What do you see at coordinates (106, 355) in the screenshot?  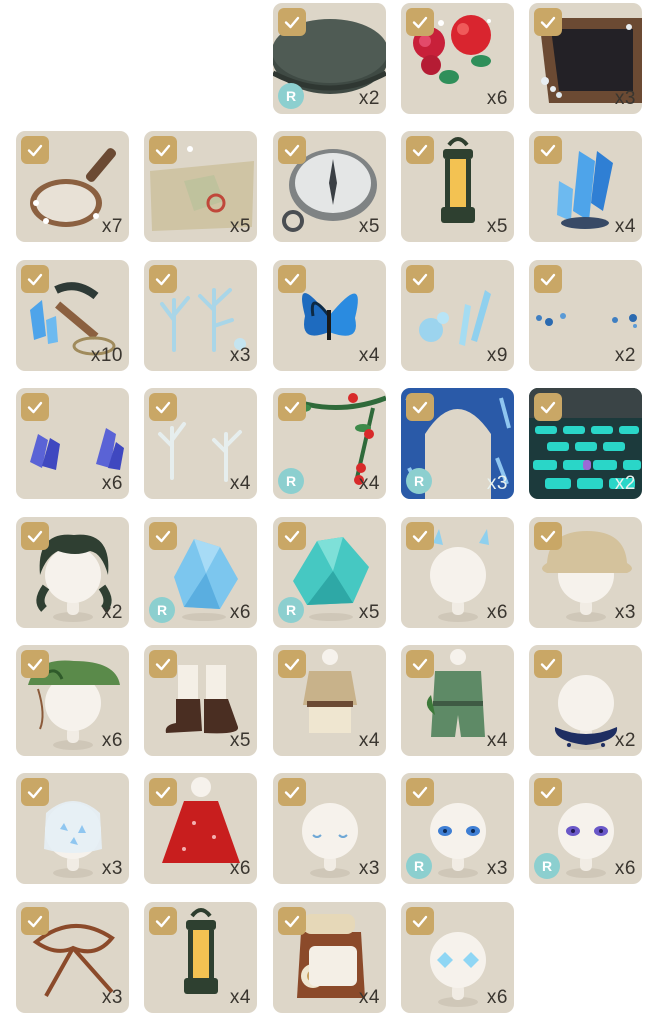 I see `item-count: x10` at bounding box center [106, 355].